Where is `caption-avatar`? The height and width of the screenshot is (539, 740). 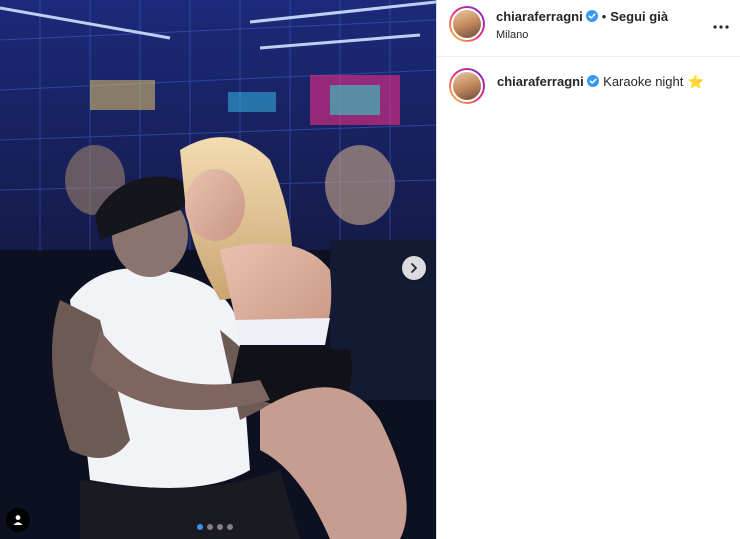
caption-avatar is located at coordinates (467, 86).